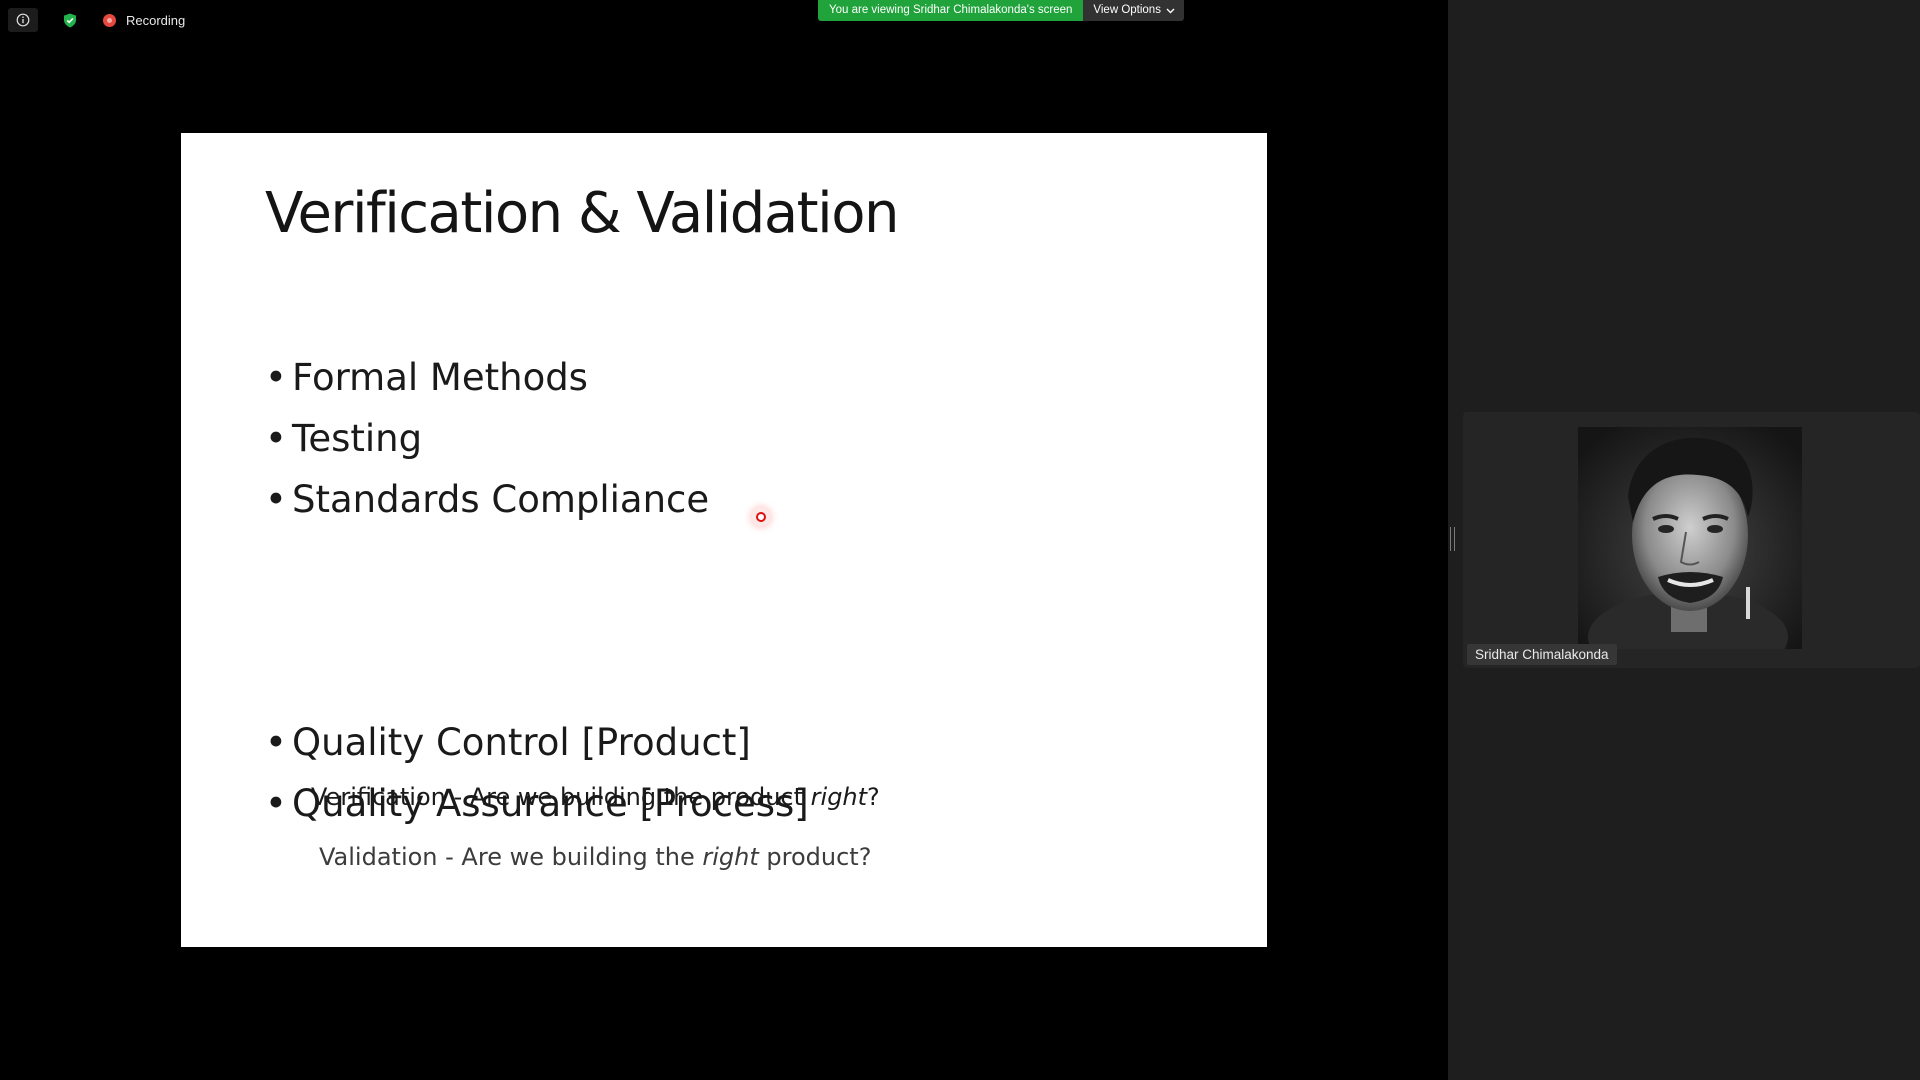 The width and height of the screenshot is (1920, 1080). I want to click on verification-emphasis: right, so click(839, 797).